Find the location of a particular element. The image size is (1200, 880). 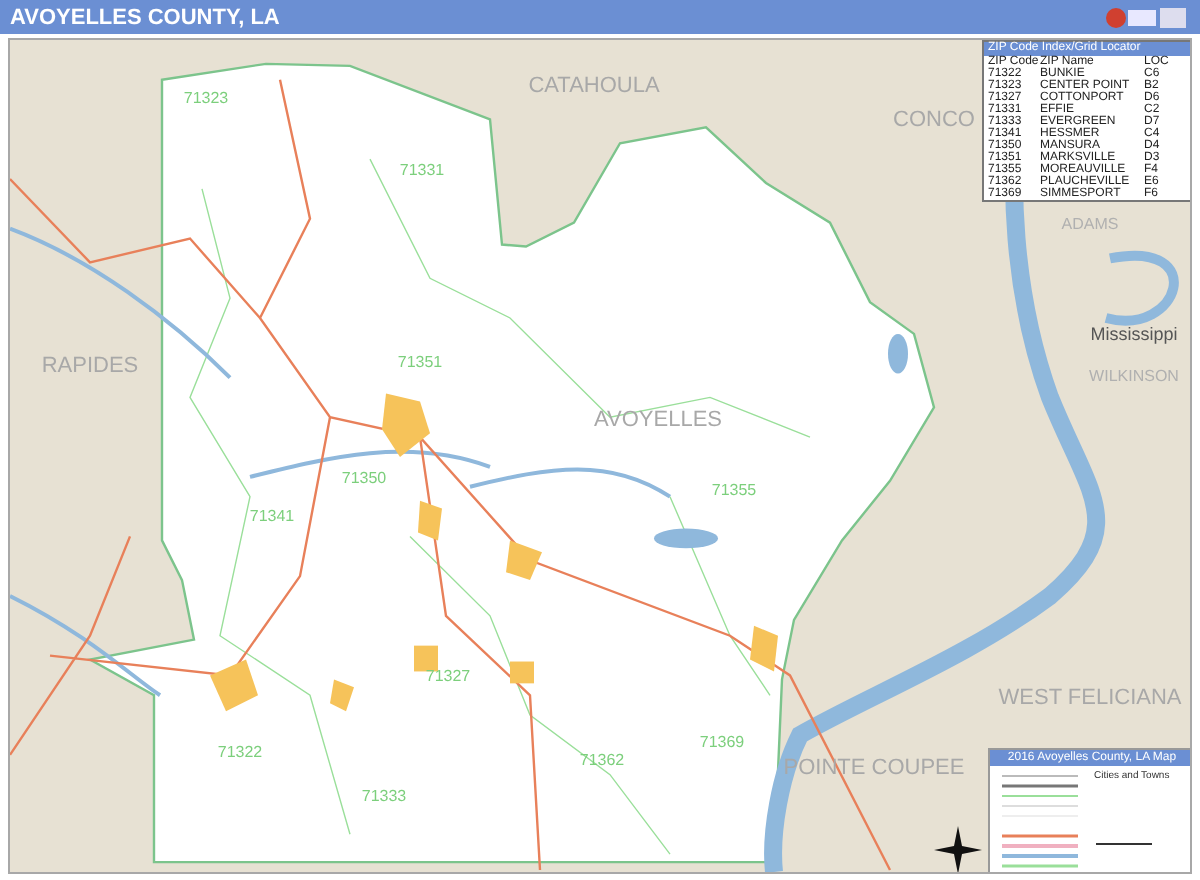

zip-code-label: 71350 is located at coordinates (364, 478).